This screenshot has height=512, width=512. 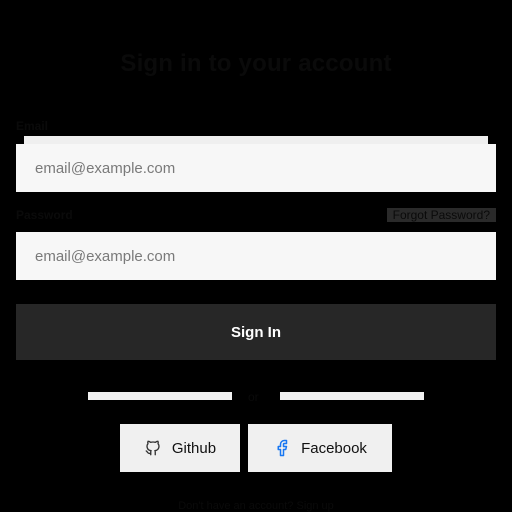 What do you see at coordinates (441, 215) in the screenshot?
I see `forgot-password-link: Forgot Password?` at bounding box center [441, 215].